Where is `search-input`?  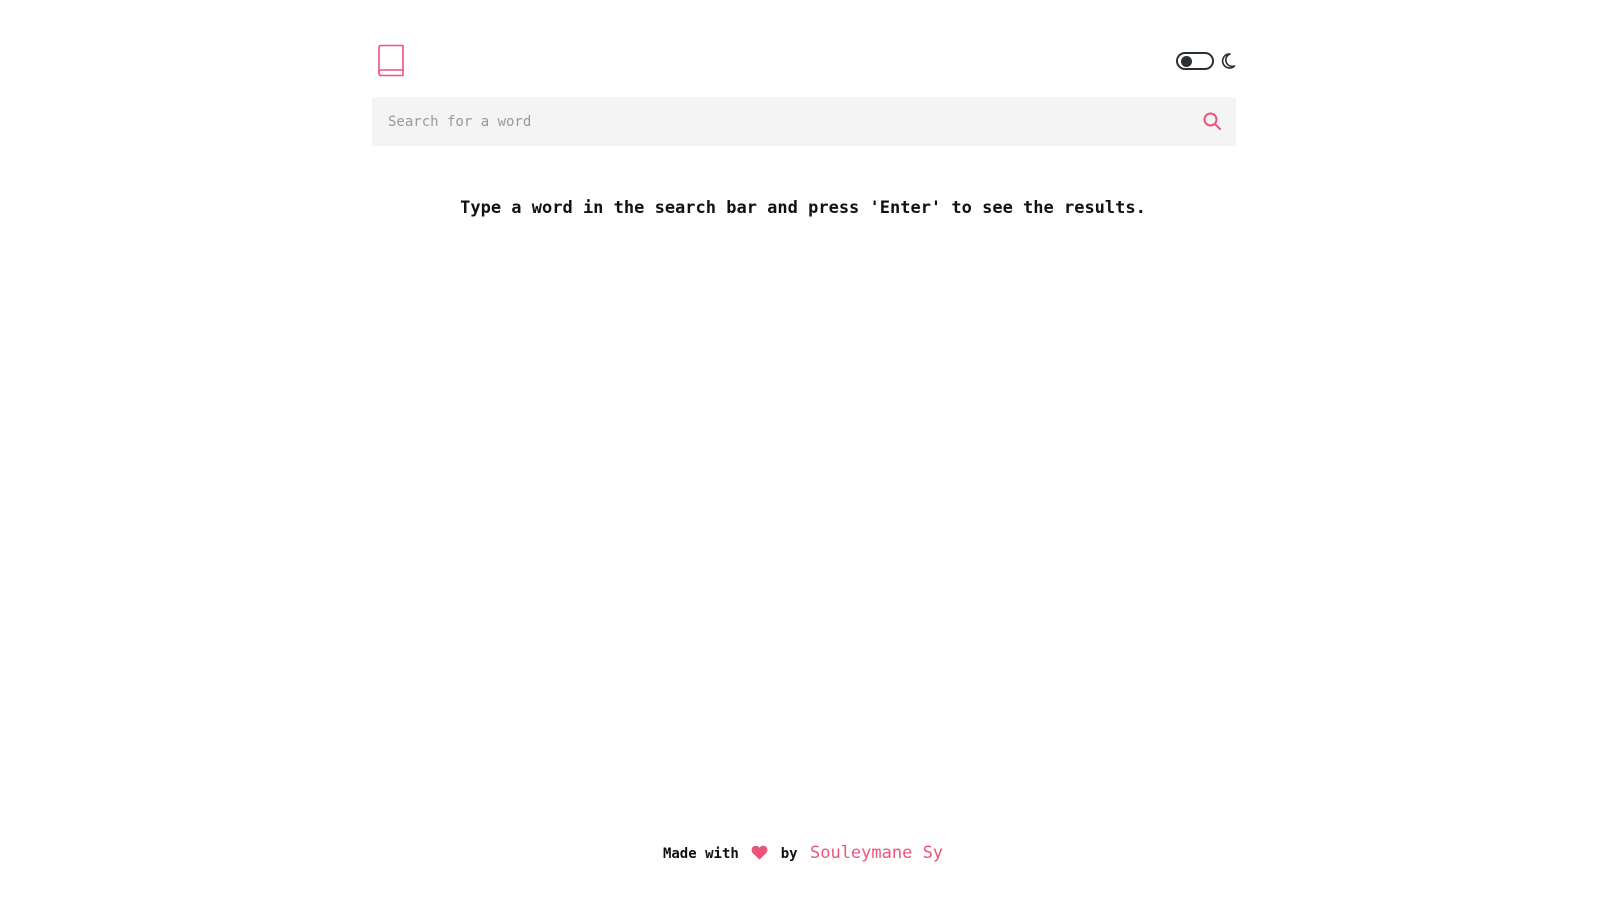
search-input is located at coordinates (772, 121).